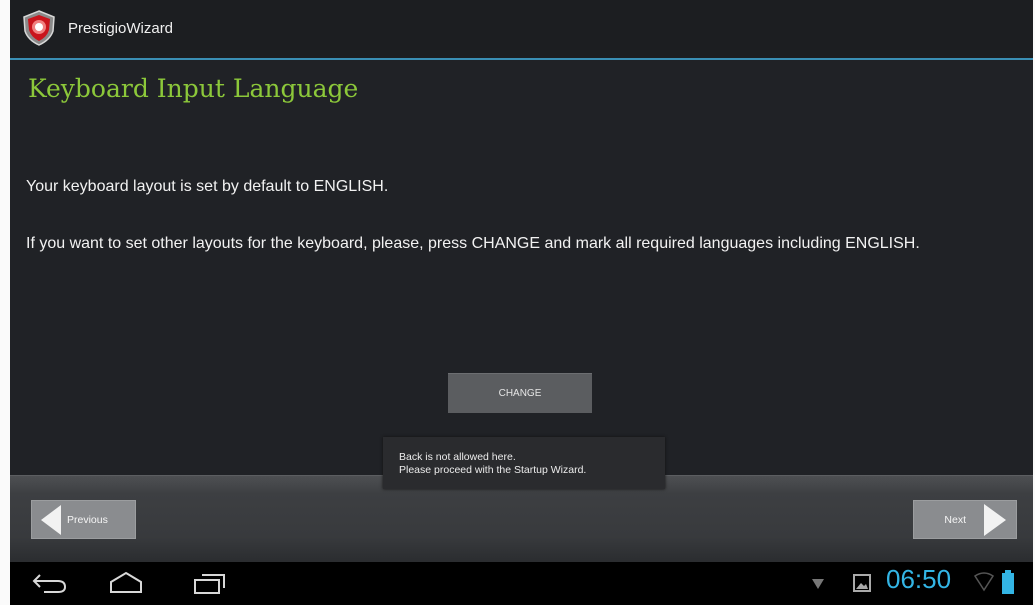 Image resolution: width=1035 pixels, height=605 pixels. What do you see at coordinates (126, 585) in the screenshot?
I see `home-icon` at bounding box center [126, 585].